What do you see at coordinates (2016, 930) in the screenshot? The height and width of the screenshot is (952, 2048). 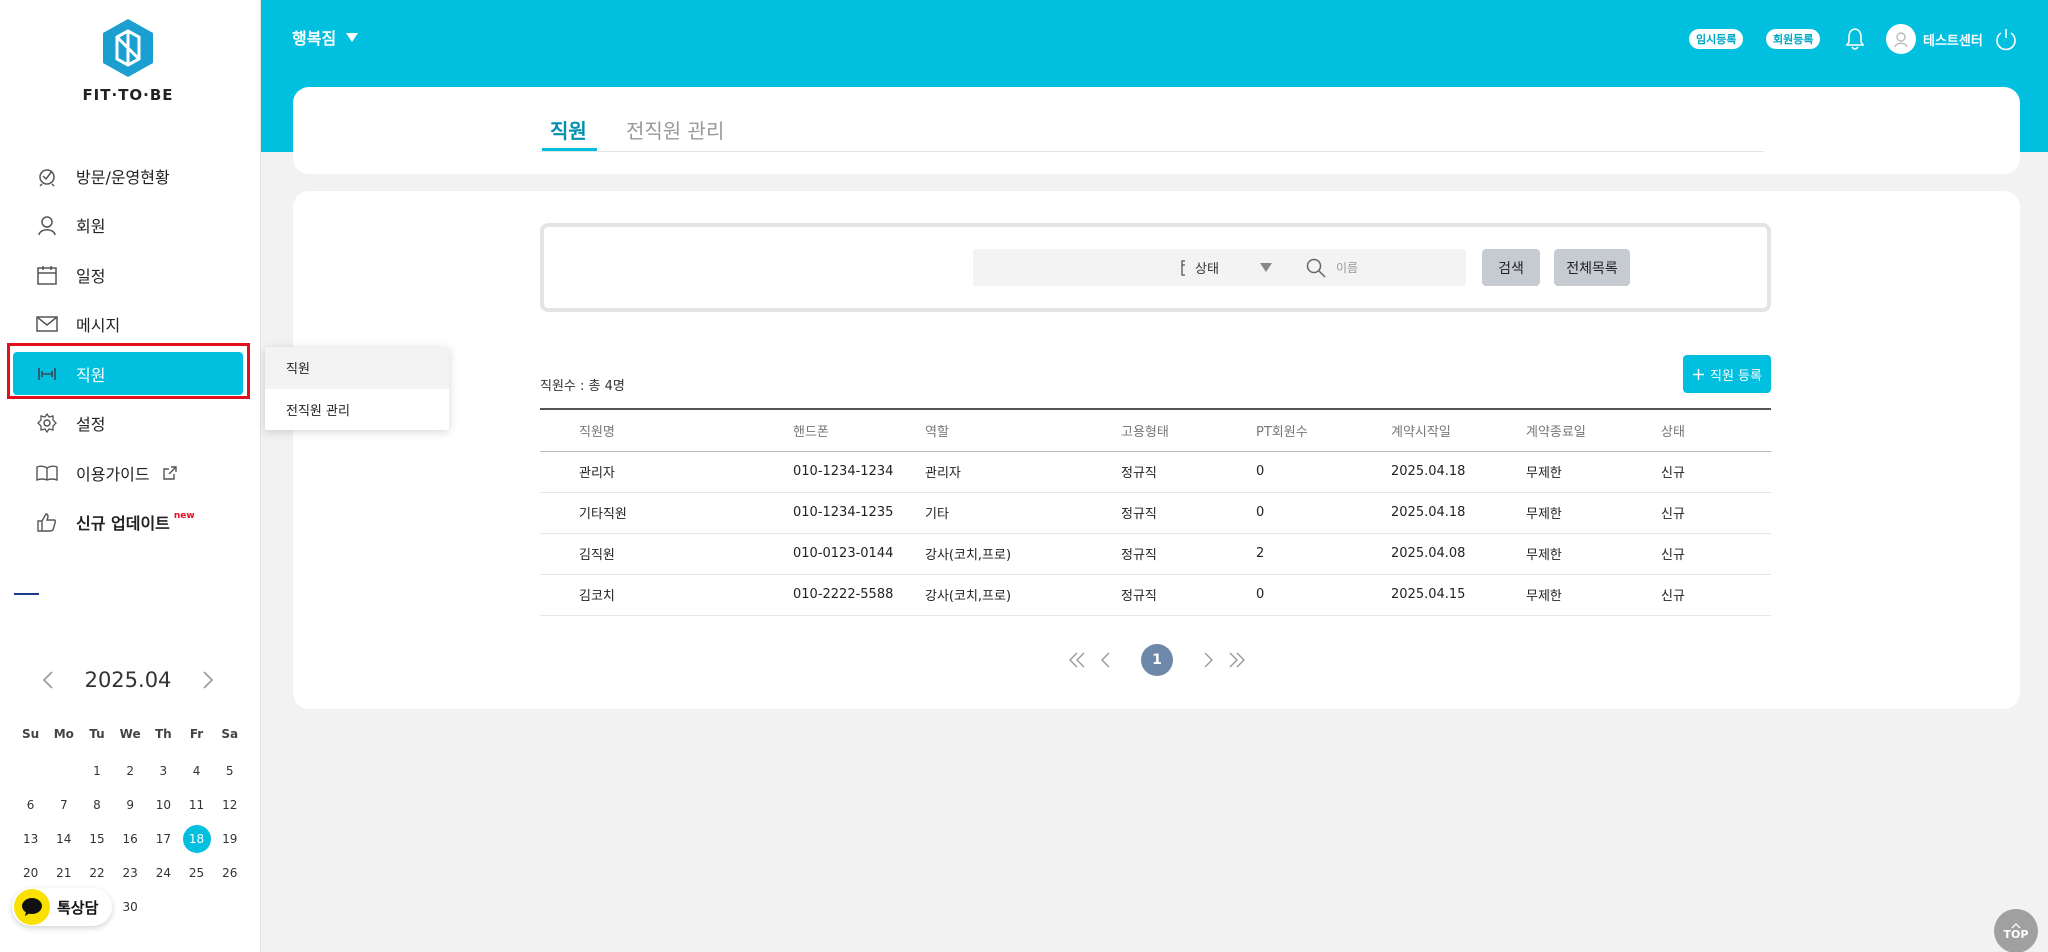 I see `scroll-top-button: TOP` at bounding box center [2016, 930].